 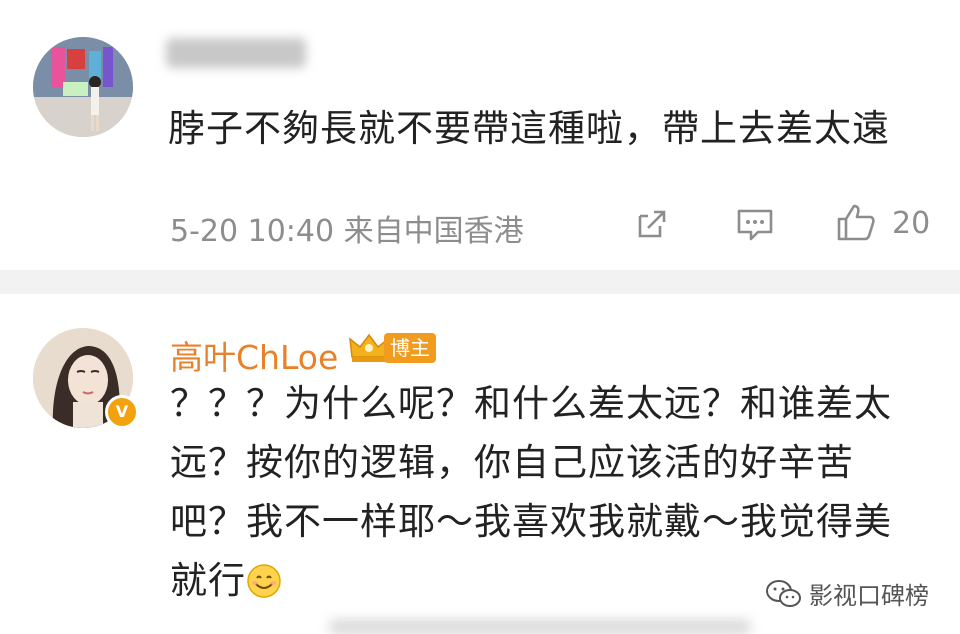 I want to click on smile-emoji-icon, so click(x=264, y=581).